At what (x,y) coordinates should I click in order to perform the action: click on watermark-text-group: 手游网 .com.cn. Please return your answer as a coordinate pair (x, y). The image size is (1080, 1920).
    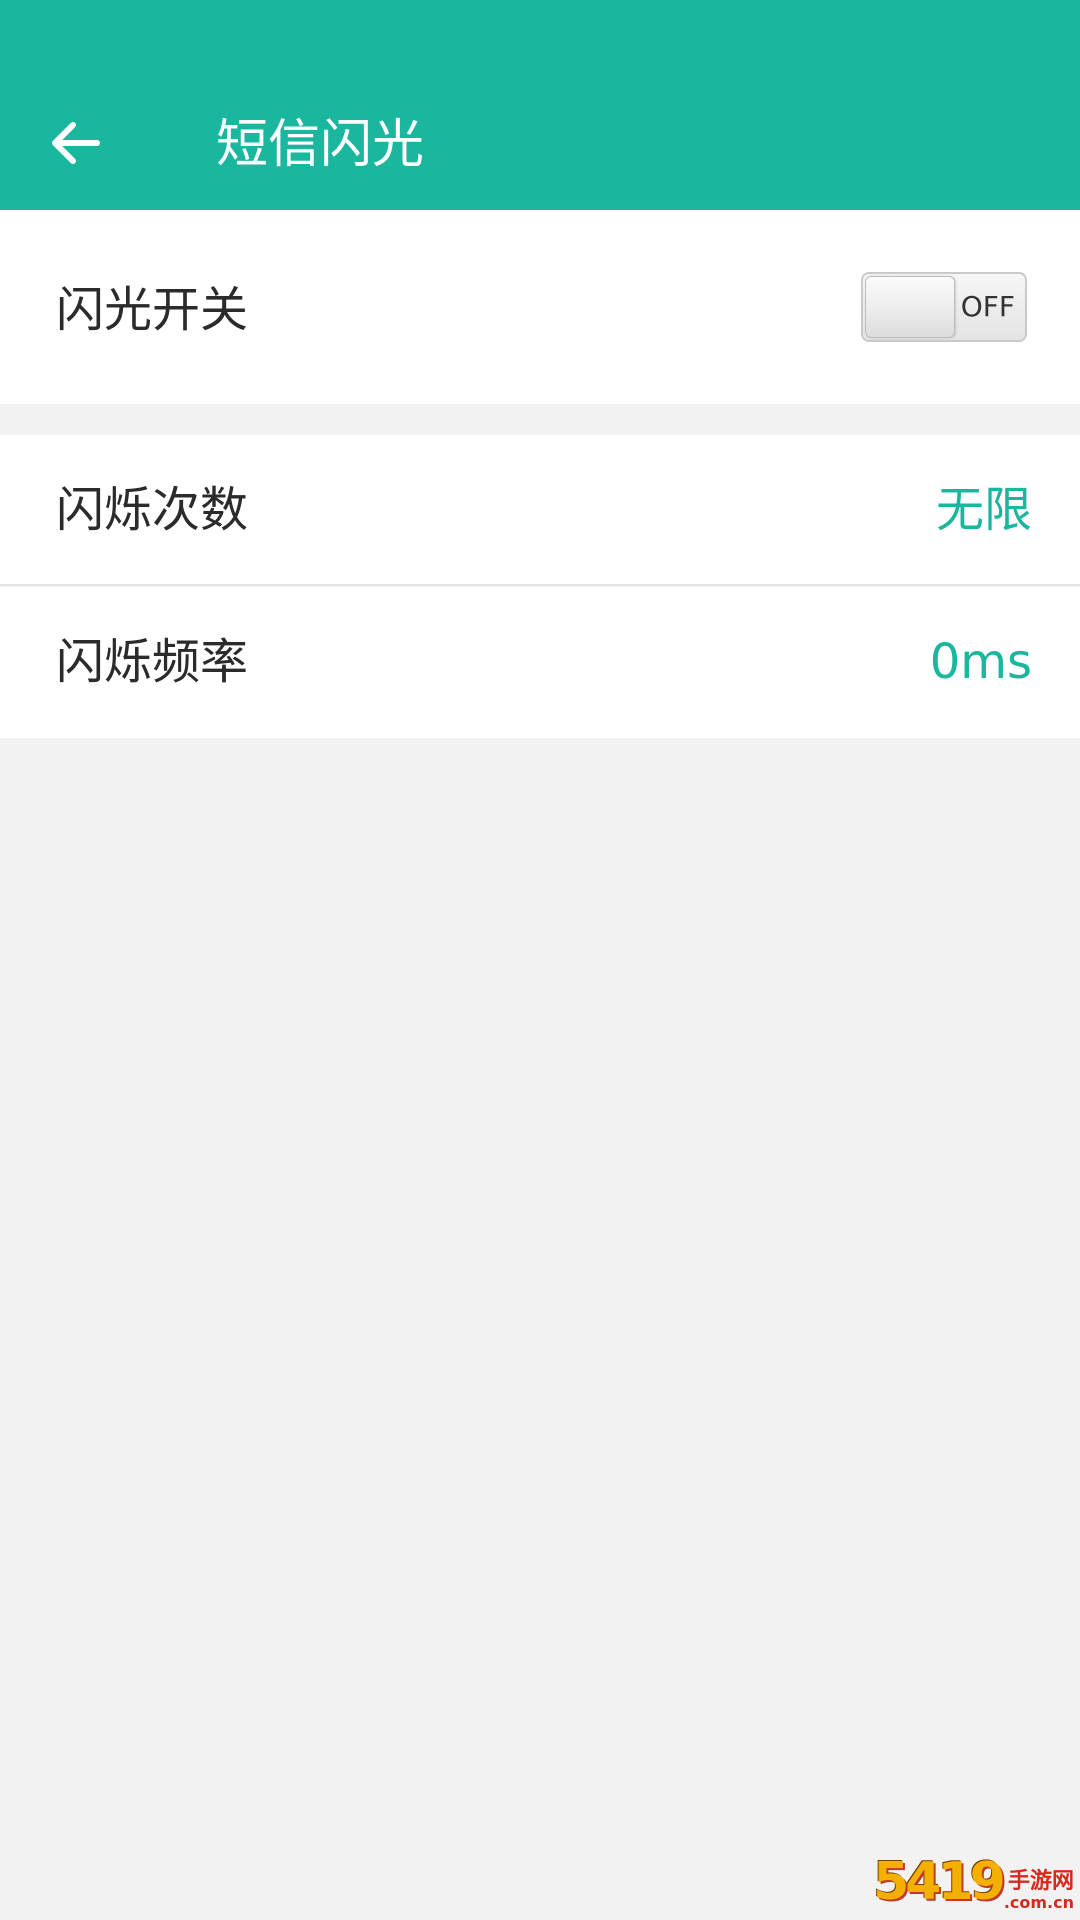
    Looking at the image, I should click on (1039, 1891).